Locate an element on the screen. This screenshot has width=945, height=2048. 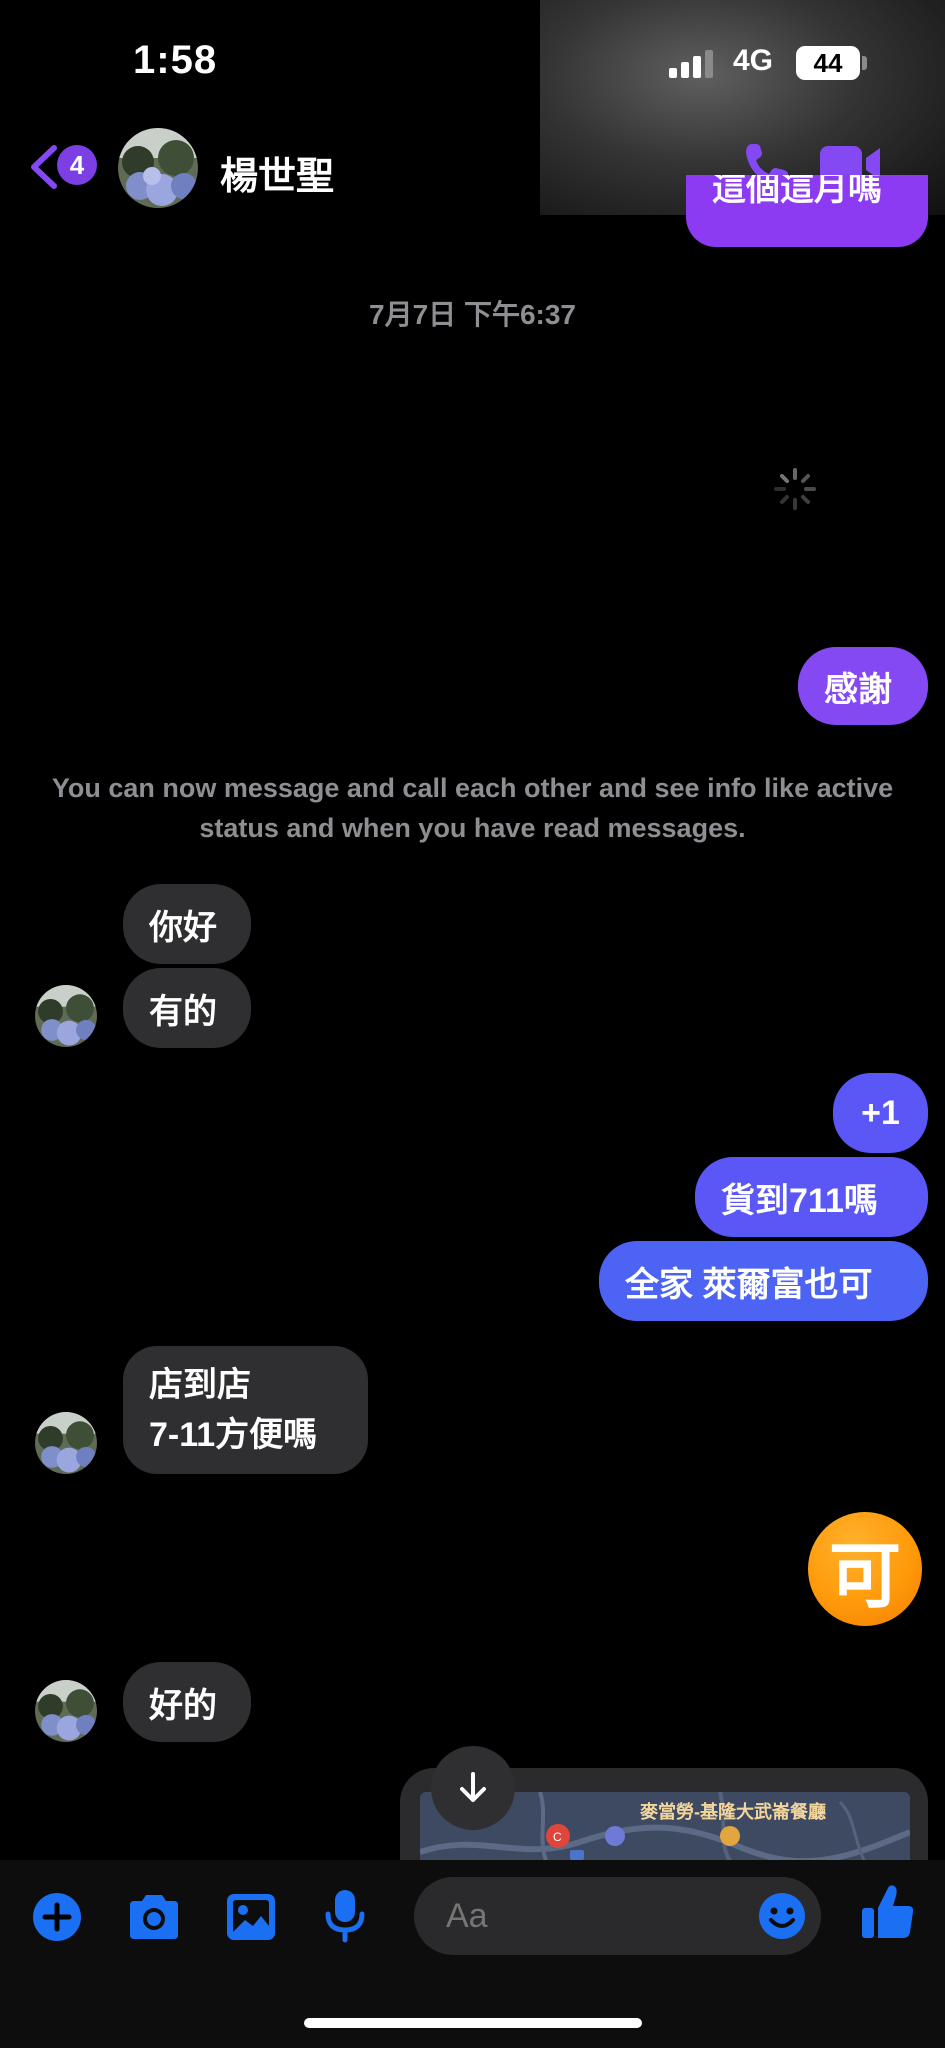
microphone-icon is located at coordinates (345, 1916).